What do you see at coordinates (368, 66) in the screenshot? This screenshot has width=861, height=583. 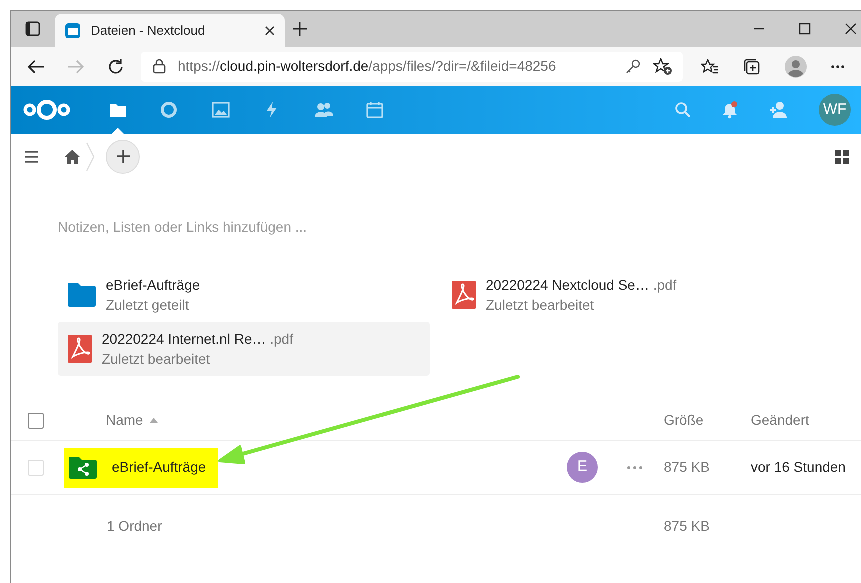 I see `url-text: https://cloud.pin-woltersdorf.de/apps/files/?dir=/&fileid=48256` at bounding box center [368, 66].